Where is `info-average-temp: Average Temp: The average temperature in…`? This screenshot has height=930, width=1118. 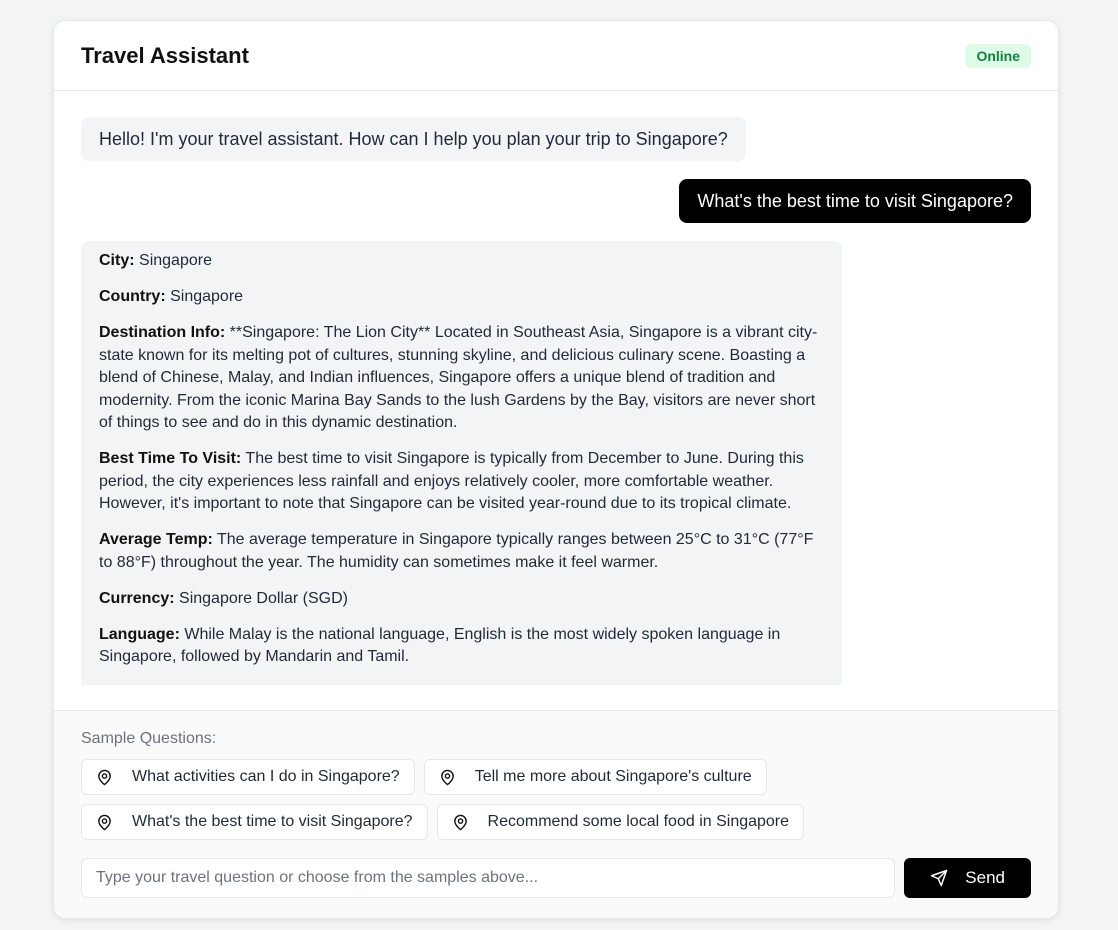
info-average-temp: Average Temp: The average temperature in… is located at coordinates (461, 551).